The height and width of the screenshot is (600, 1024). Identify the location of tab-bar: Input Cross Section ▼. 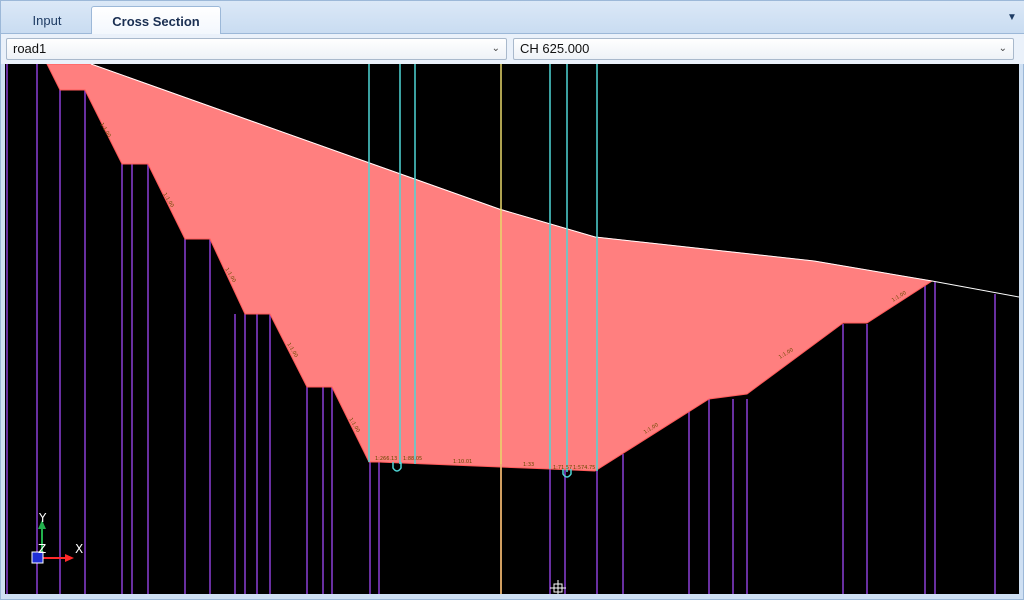
(512, 18).